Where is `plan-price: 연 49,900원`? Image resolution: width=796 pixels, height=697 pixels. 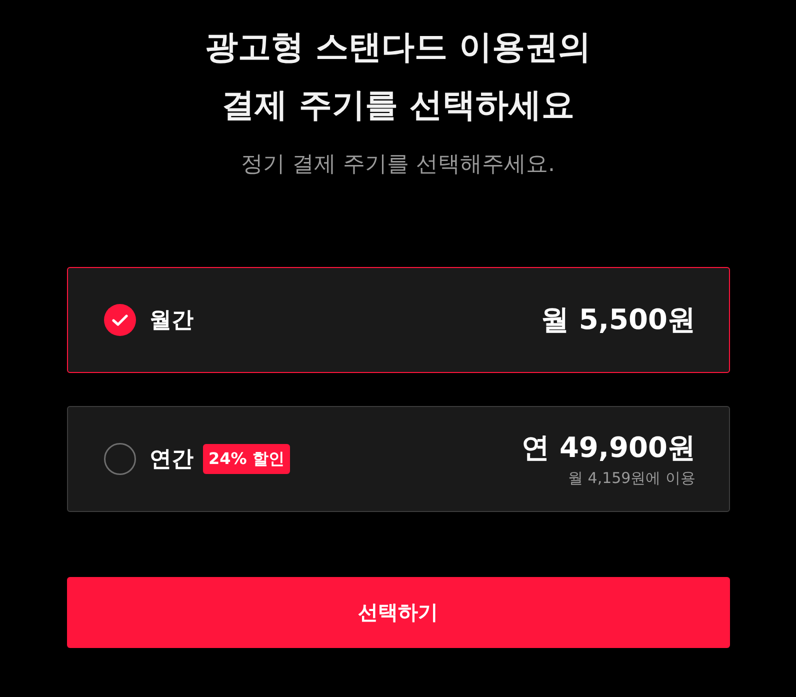
plan-price: 연 49,900원 is located at coordinates (609, 448).